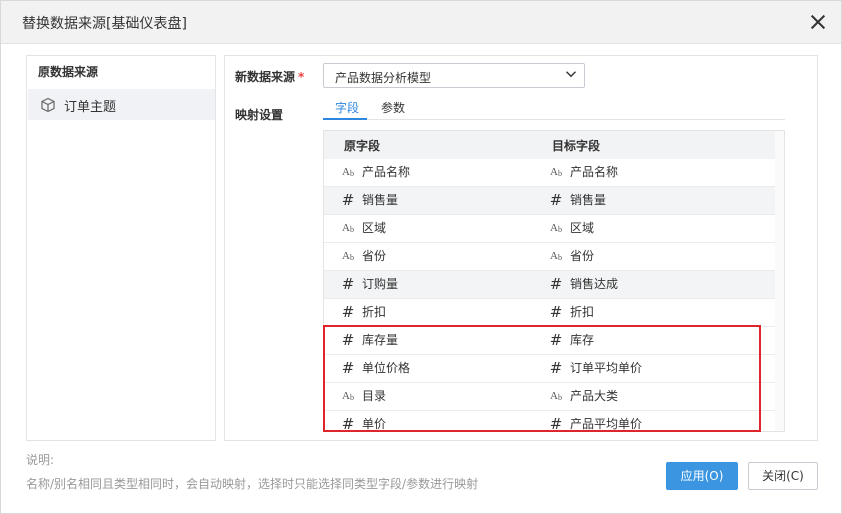 The width and height of the screenshot is (842, 514). Describe the element at coordinates (374, 396) in the screenshot. I see `source-field-name: 目录` at that location.